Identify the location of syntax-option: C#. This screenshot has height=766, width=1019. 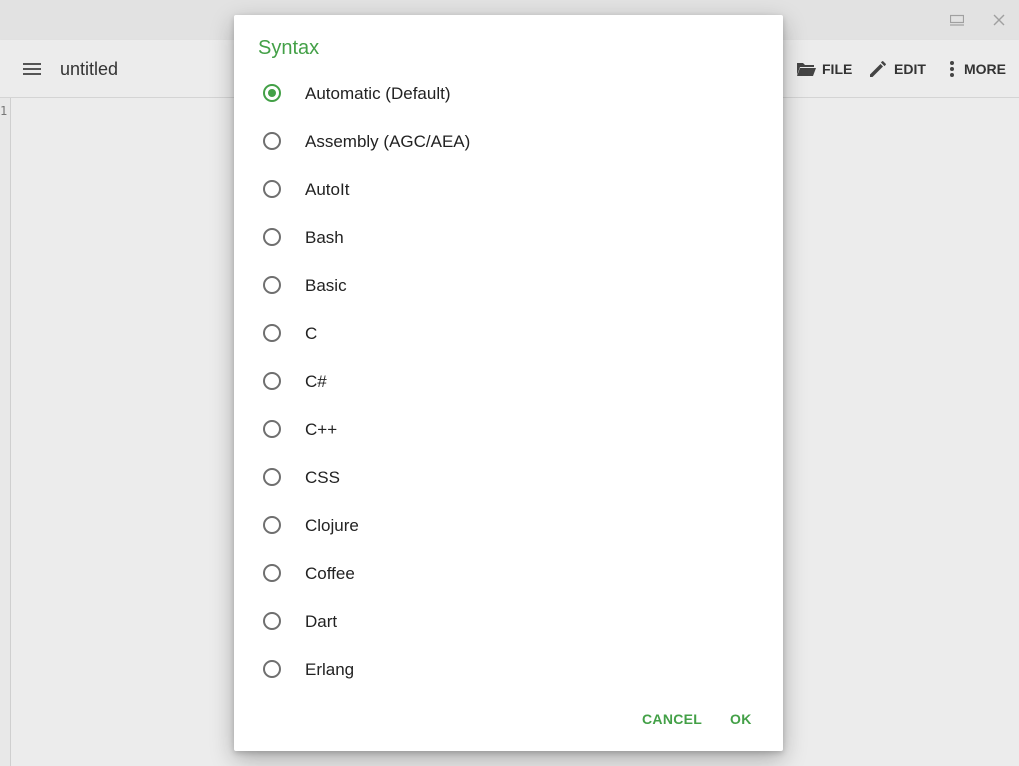
(508, 383).